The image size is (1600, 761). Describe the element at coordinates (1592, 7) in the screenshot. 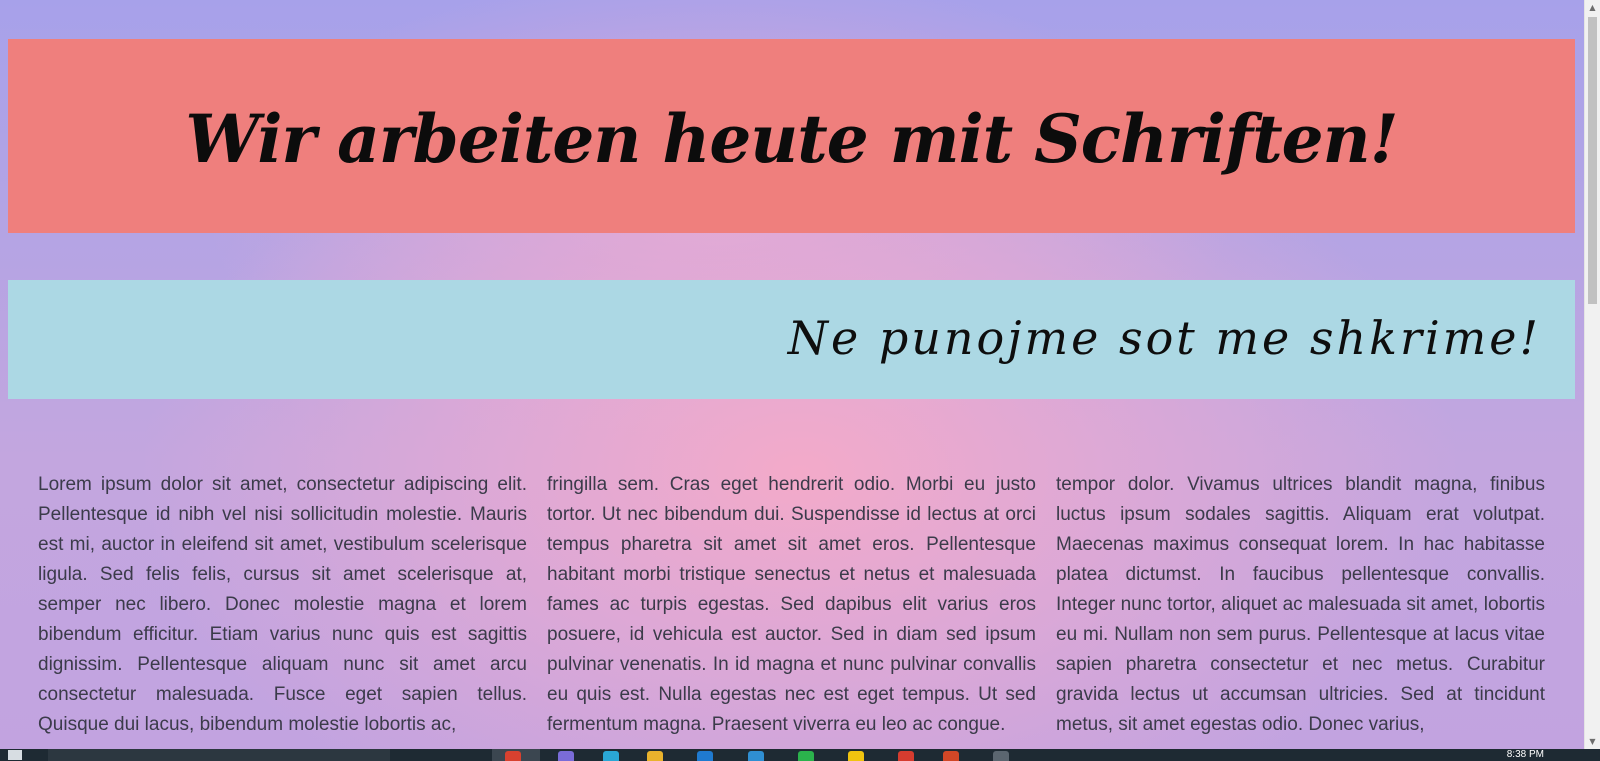

I see `chevron-up-icon: ▲` at that location.